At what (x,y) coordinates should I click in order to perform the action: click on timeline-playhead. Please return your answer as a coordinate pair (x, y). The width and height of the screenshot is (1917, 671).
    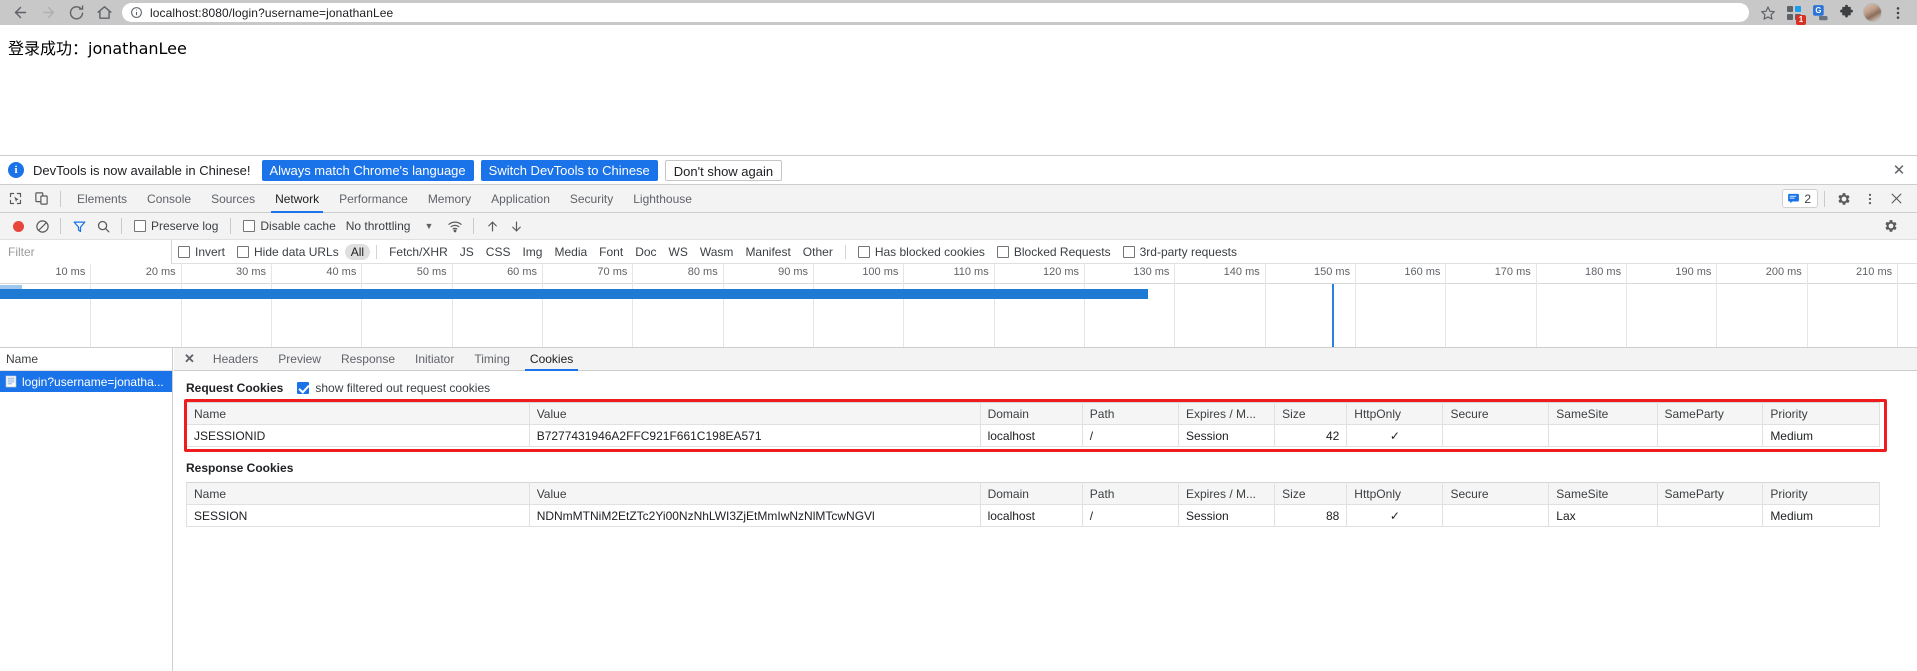
    Looking at the image, I should click on (1333, 315).